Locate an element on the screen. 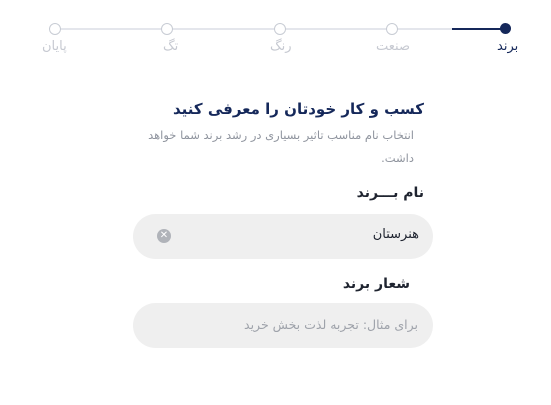  progress-stepper: برند صنعت رنگ تگ پایان is located at coordinates (275, 30).